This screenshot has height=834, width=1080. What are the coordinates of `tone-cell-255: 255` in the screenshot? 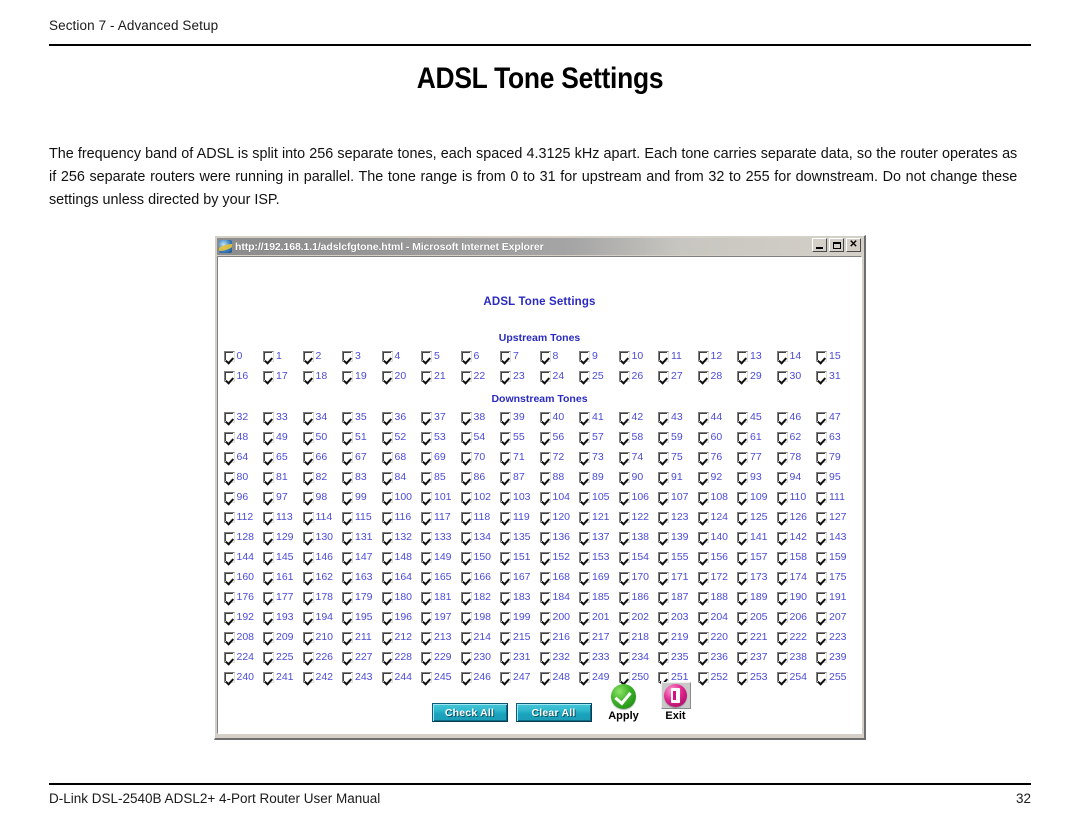 It's located at (836, 677).